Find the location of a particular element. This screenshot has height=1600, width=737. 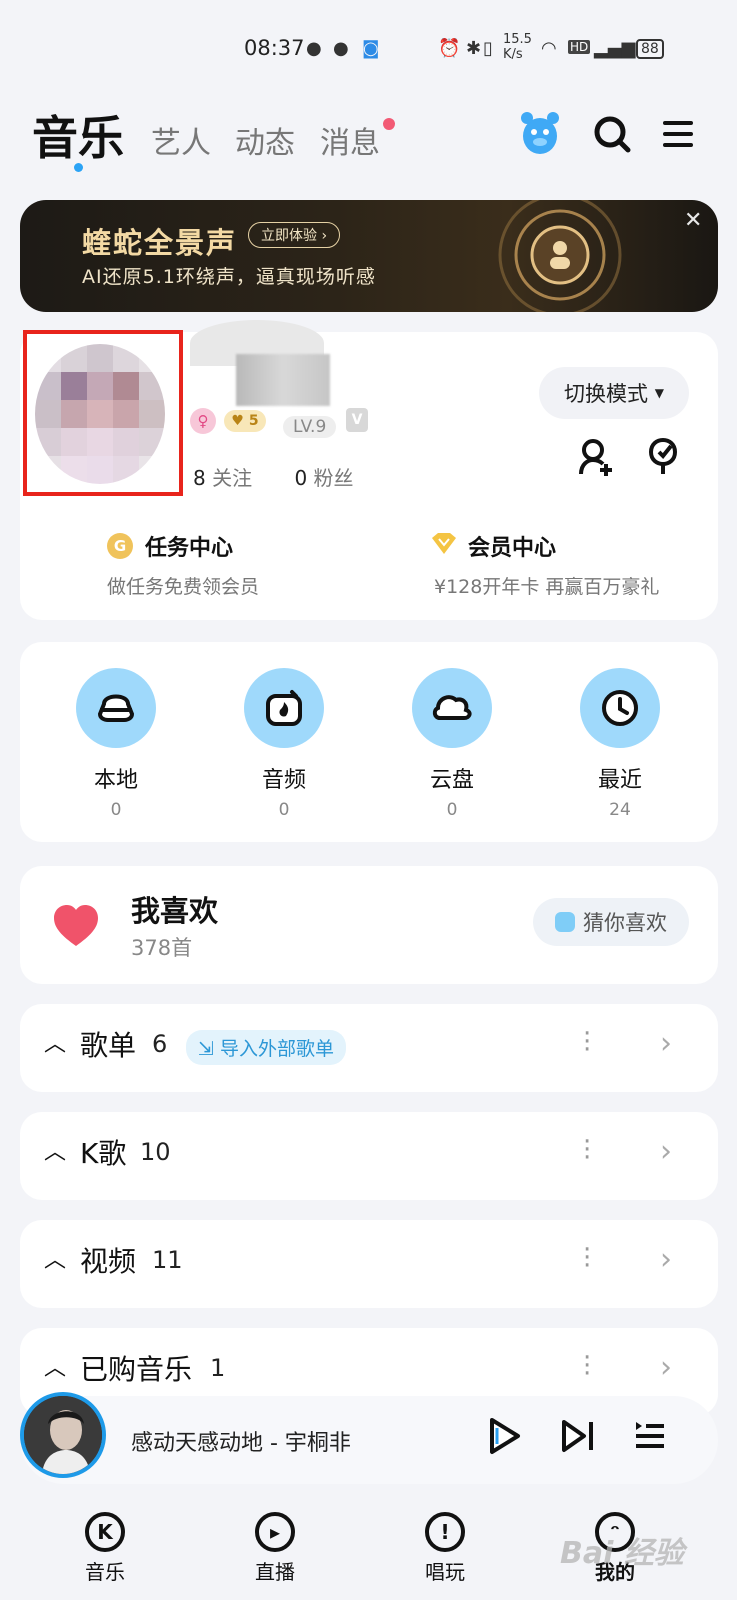

status-time: 08:37 is located at coordinates (274, 48).